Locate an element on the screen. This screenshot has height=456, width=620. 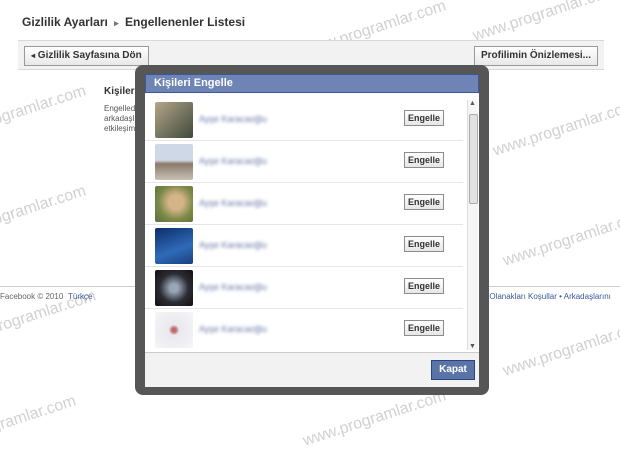
close-button: Kapat is located at coordinates (453, 370).